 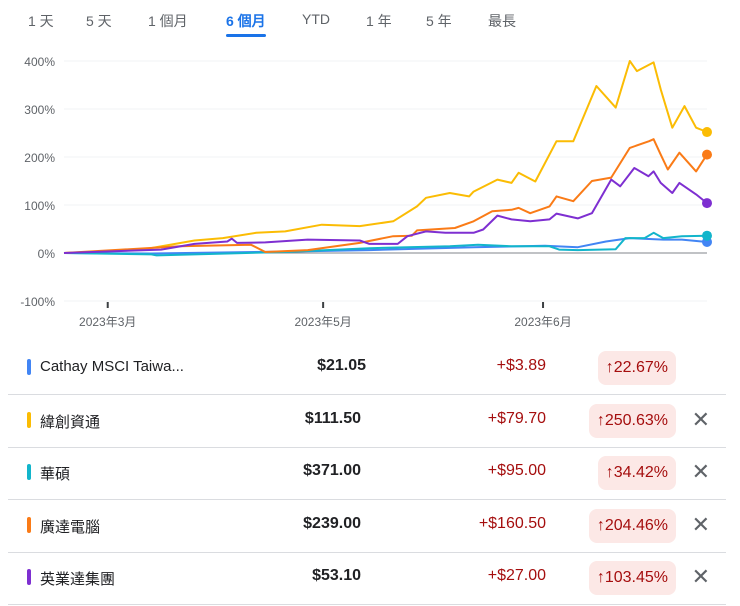 I want to click on x-tick-label: 2023年5月, so click(x=322, y=322).